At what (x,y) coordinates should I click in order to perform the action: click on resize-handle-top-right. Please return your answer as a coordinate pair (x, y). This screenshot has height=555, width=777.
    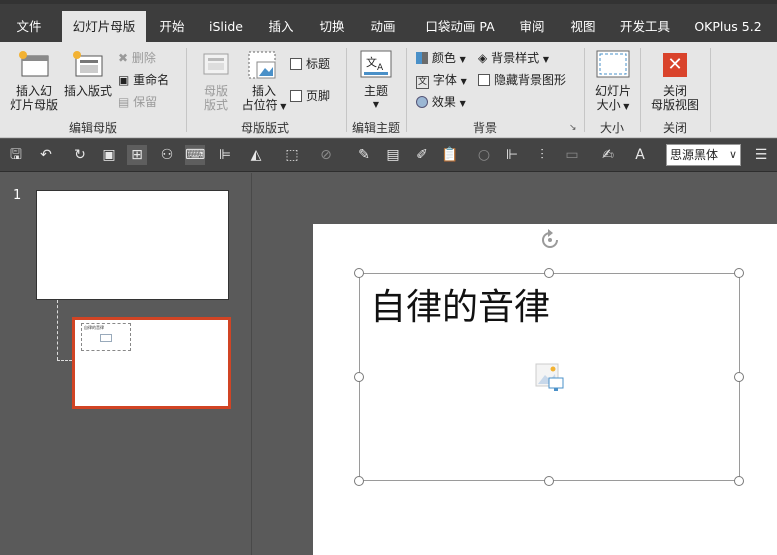
    Looking at the image, I should click on (739, 273).